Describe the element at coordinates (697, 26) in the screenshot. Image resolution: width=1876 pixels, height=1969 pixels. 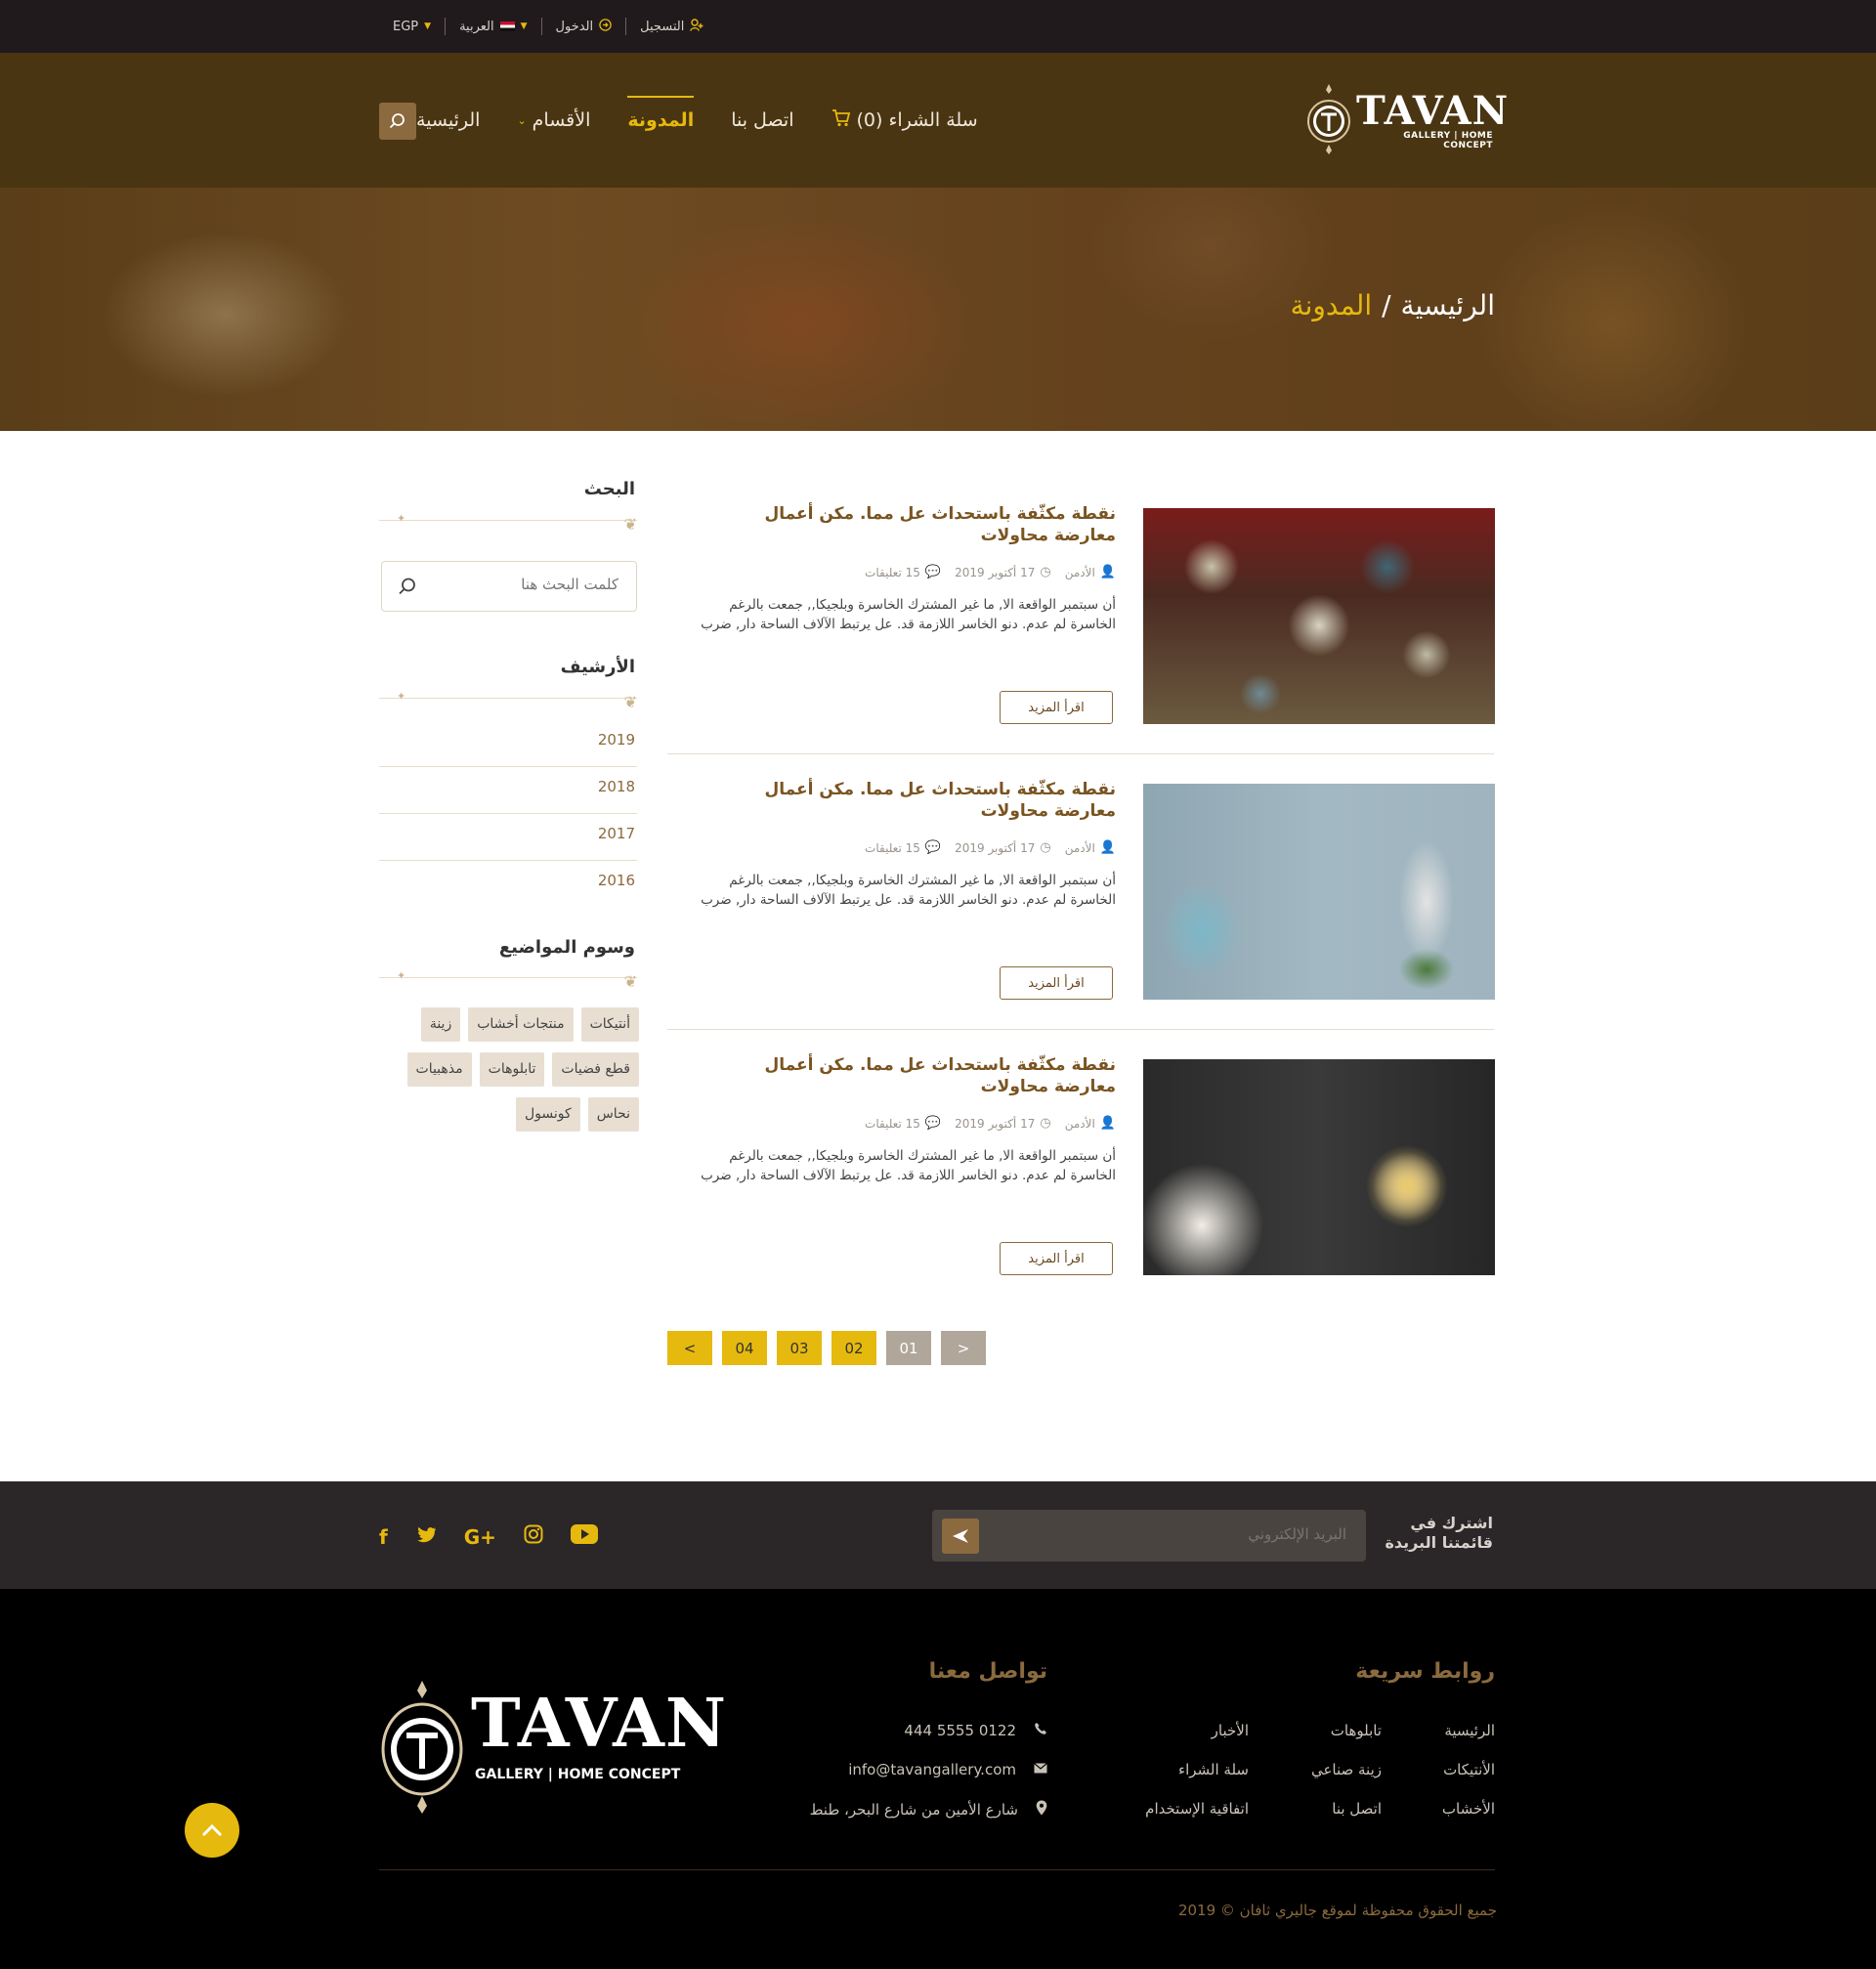
I see `user-plus-icon` at that location.